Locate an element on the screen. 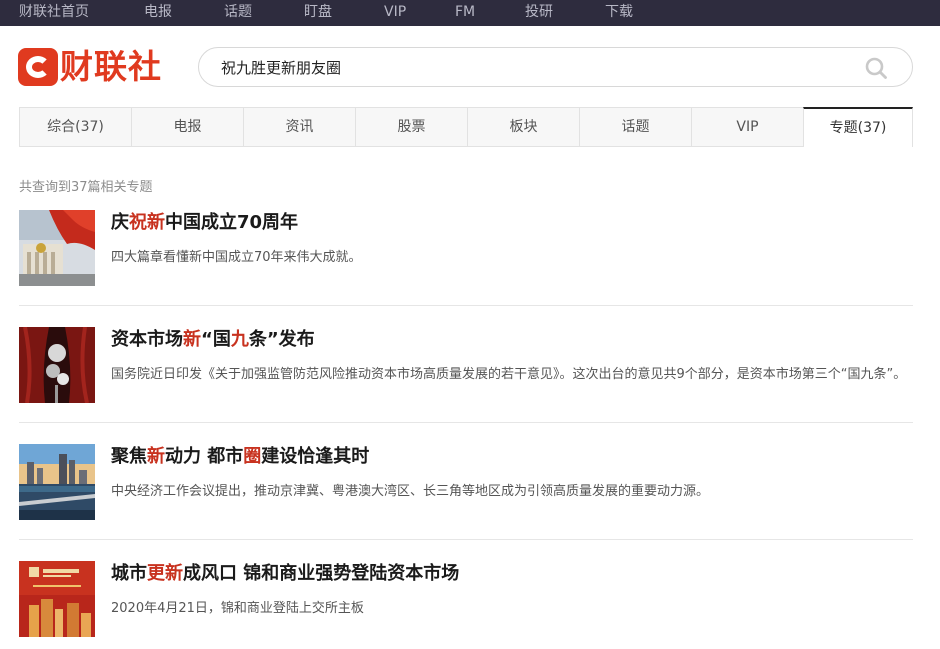 The image size is (940, 649). nav-home: 财联社首页 is located at coordinates (54, 13).